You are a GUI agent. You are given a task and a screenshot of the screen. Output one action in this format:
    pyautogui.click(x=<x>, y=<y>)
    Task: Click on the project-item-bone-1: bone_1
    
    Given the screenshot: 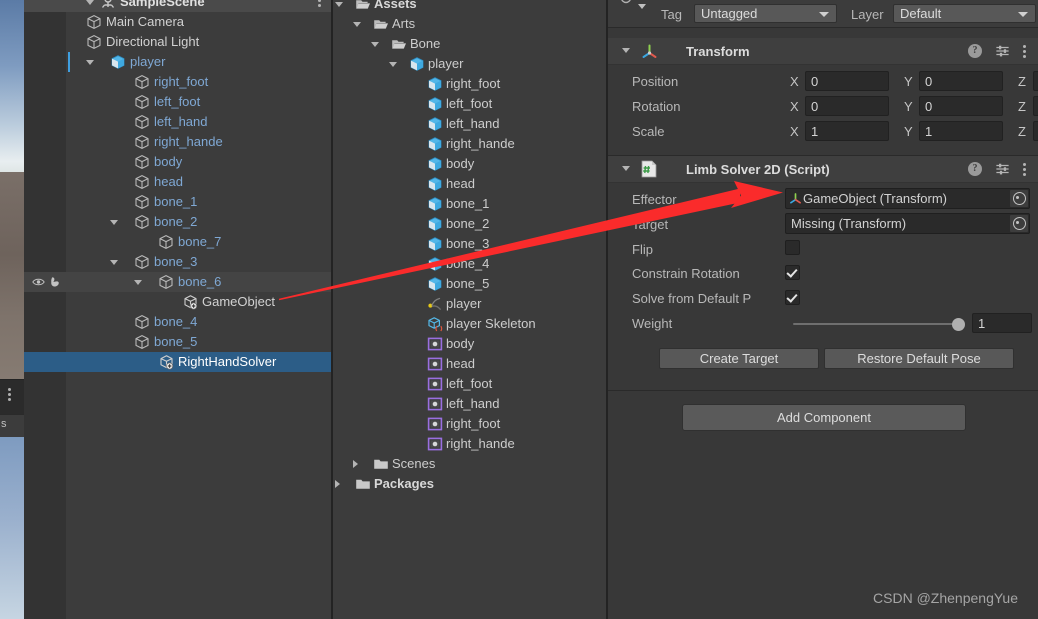 What is the action you would take?
    pyautogui.click(x=470, y=204)
    